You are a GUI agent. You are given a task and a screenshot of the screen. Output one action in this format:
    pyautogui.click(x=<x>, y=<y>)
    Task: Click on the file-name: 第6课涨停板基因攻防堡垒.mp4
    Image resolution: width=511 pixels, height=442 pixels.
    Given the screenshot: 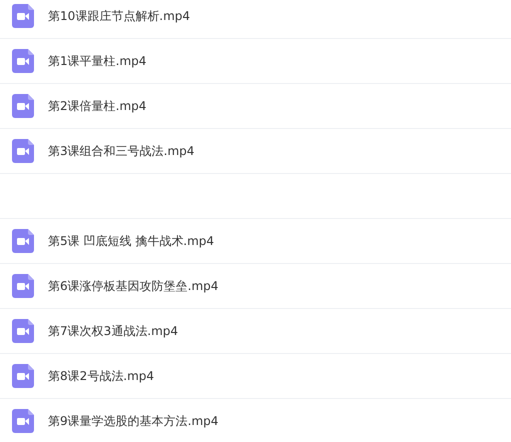 What is the action you would take?
    pyautogui.click(x=133, y=286)
    